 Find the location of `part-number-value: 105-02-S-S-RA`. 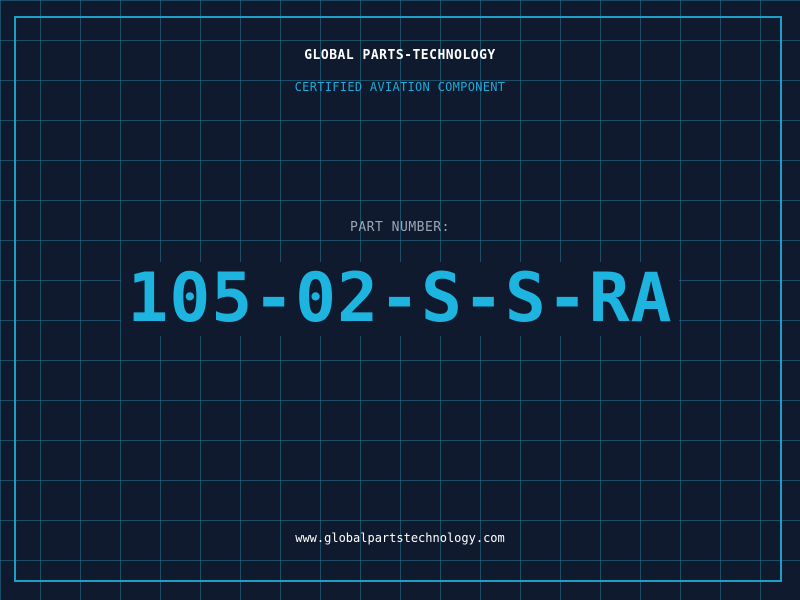

part-number-value: 105-02-S-S-RA is located at coordinates (400, 299).